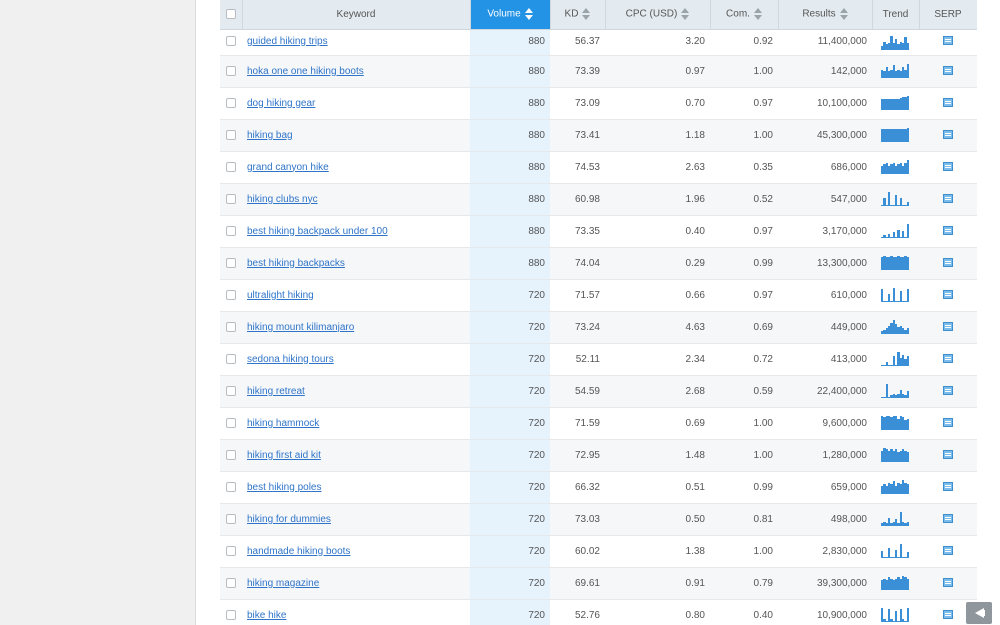 The image size is (1000, 625). What do you see at coordinates (283, 583) in the screenshot?
I see `keyword-link: hiking magazine` at bounding box center [283, 583].